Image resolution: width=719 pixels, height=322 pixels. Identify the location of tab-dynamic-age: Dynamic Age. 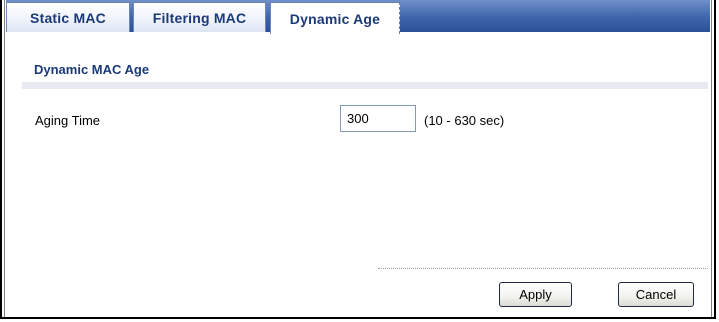
(335, 18).